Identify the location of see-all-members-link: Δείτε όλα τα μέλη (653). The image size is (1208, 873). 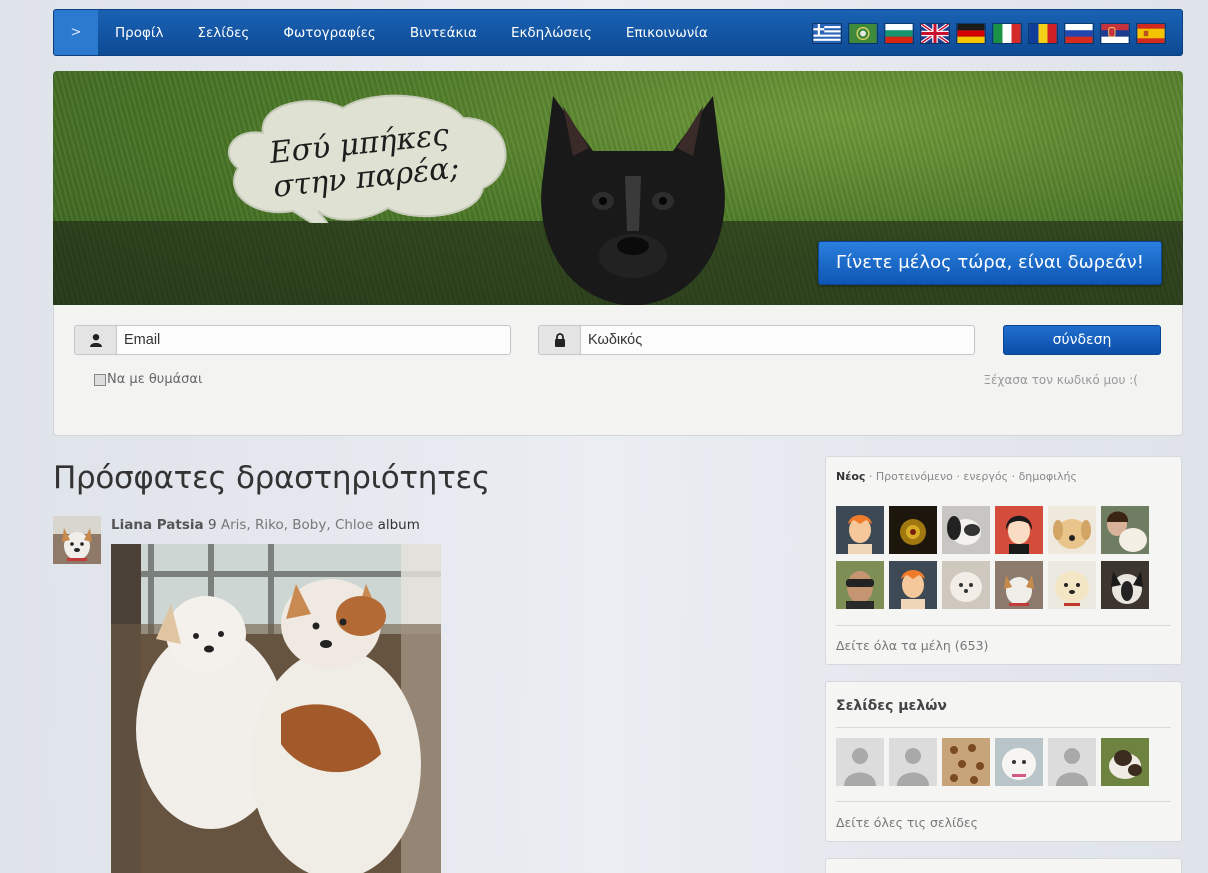
(912, 645).